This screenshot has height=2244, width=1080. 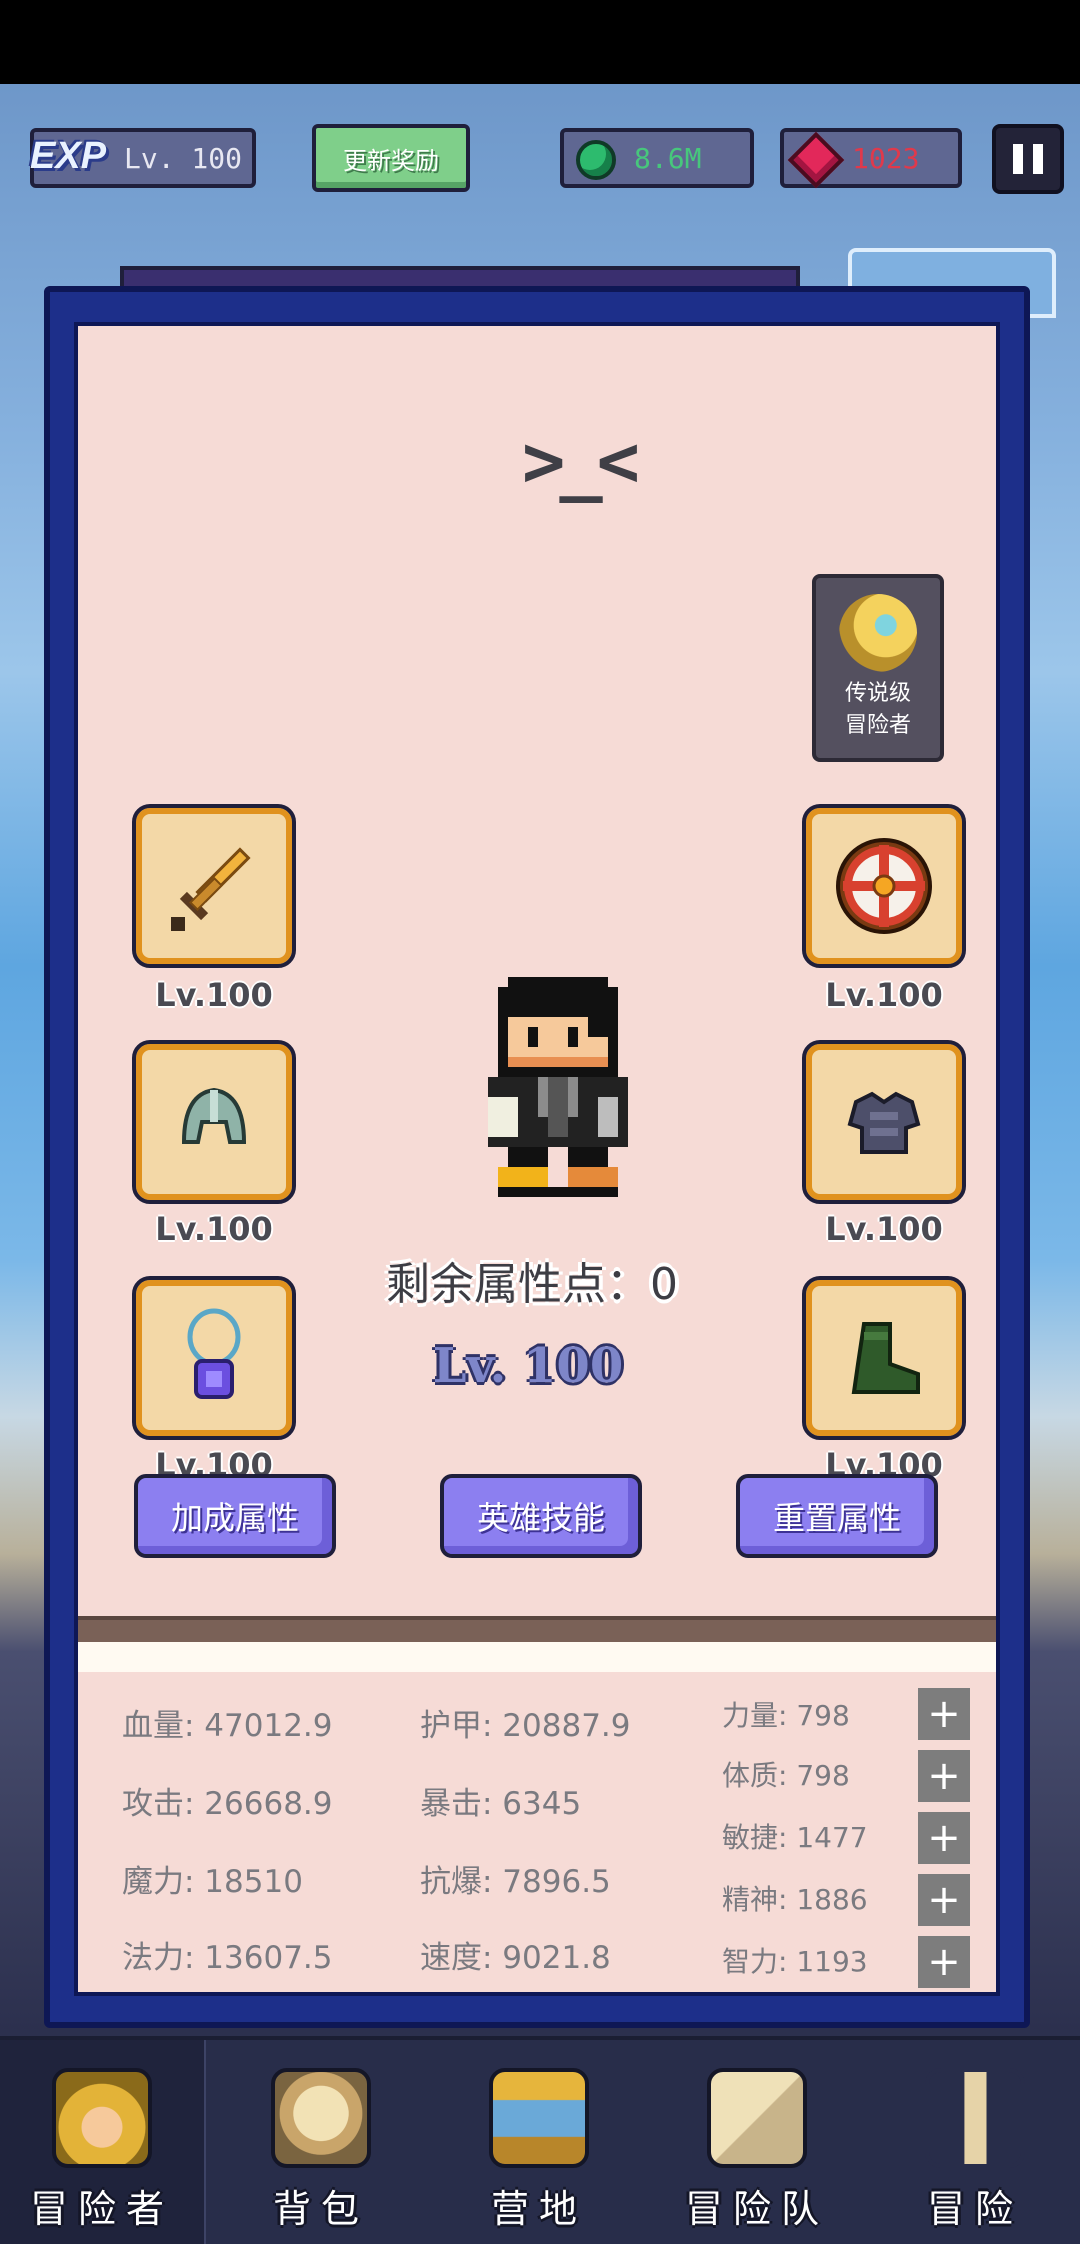 I want to click on nav-adventure: 冒险, so click(x=975, y=2142).